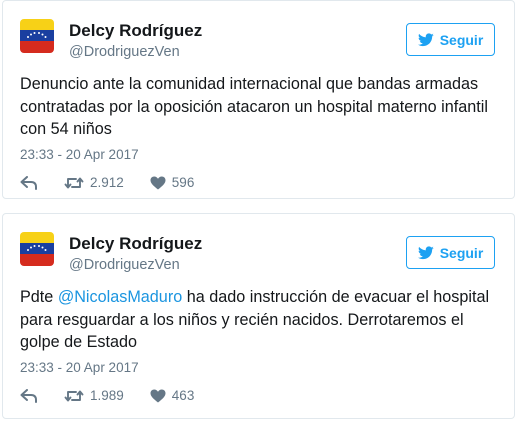  I want to click on retweet-count: 2.912, so click(107, 182).